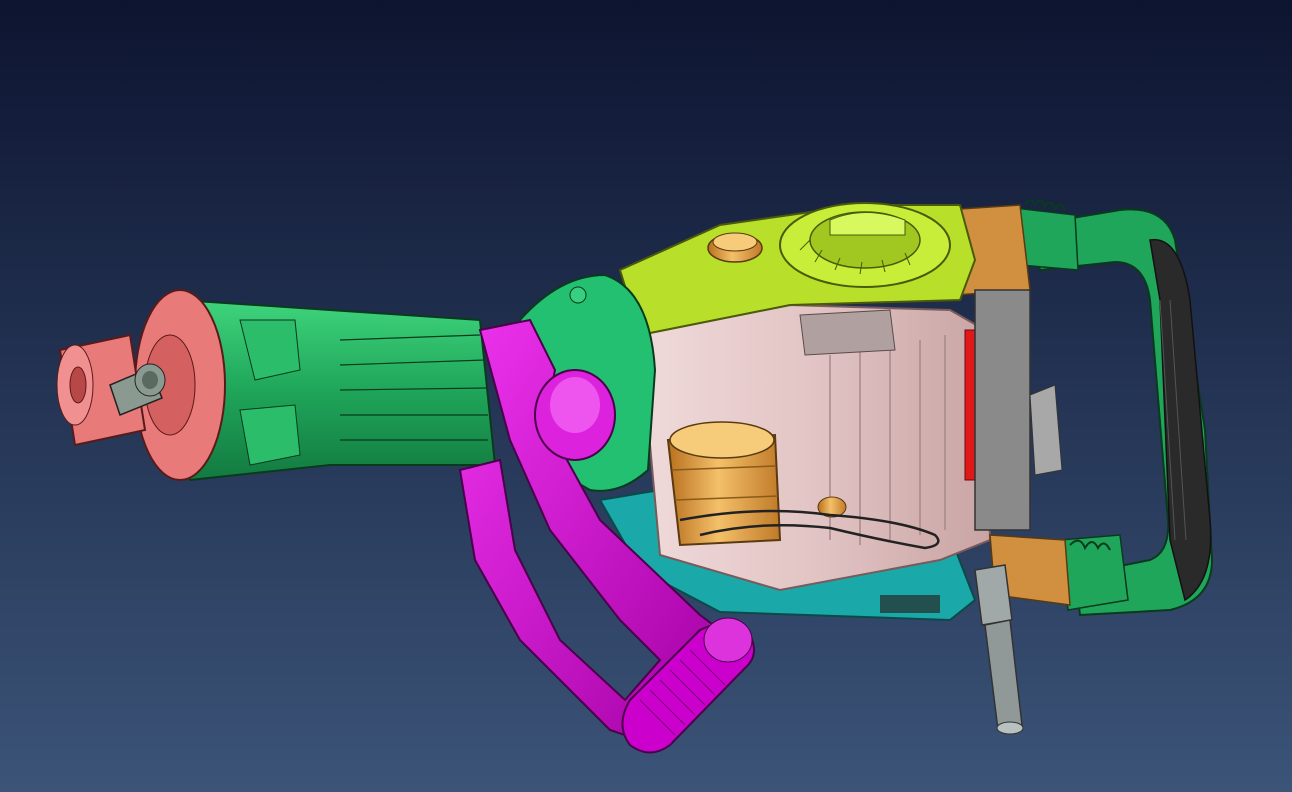 This screenshot has width=1292, height=792. What do you see at coordinates (578, 295) in the screenshot?
I see `collar-bolt` at bounding box center [578, 295].